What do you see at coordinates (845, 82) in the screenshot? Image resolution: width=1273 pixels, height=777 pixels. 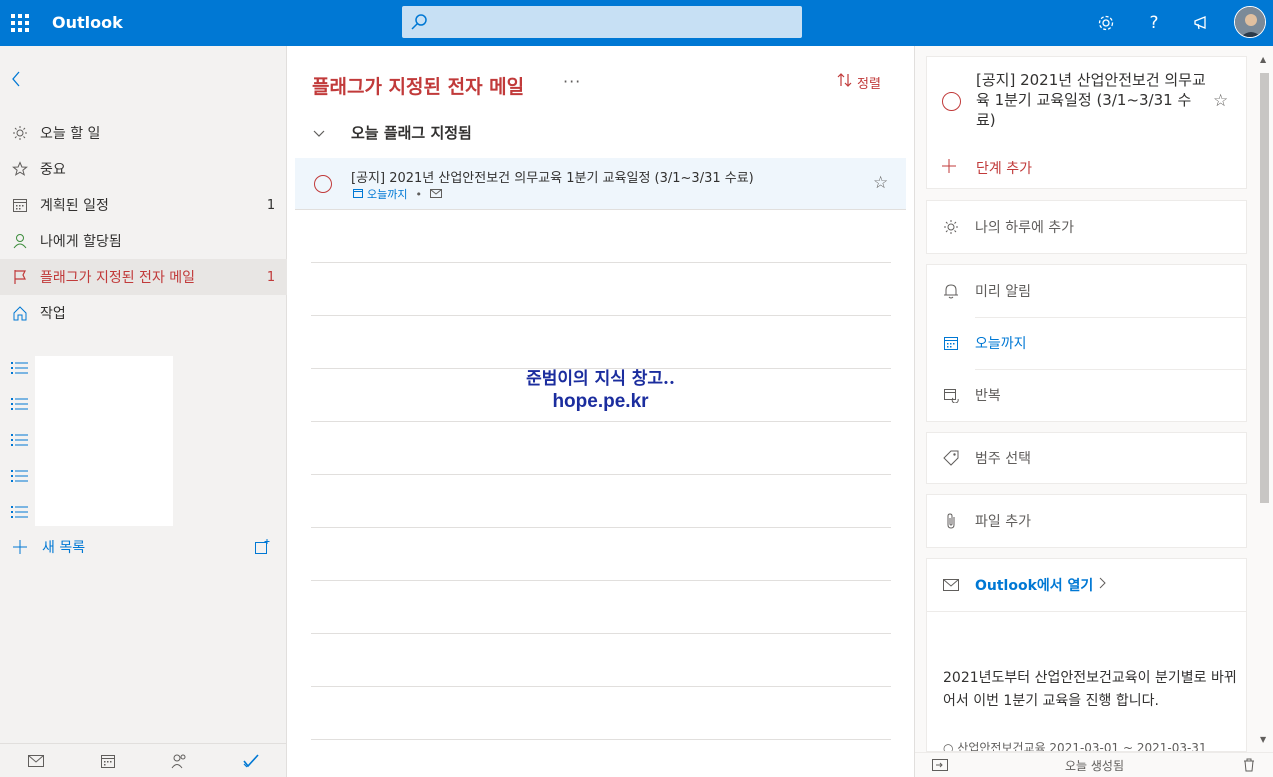 I see `sort-arrows-icon` at bounding box center [845, 82].